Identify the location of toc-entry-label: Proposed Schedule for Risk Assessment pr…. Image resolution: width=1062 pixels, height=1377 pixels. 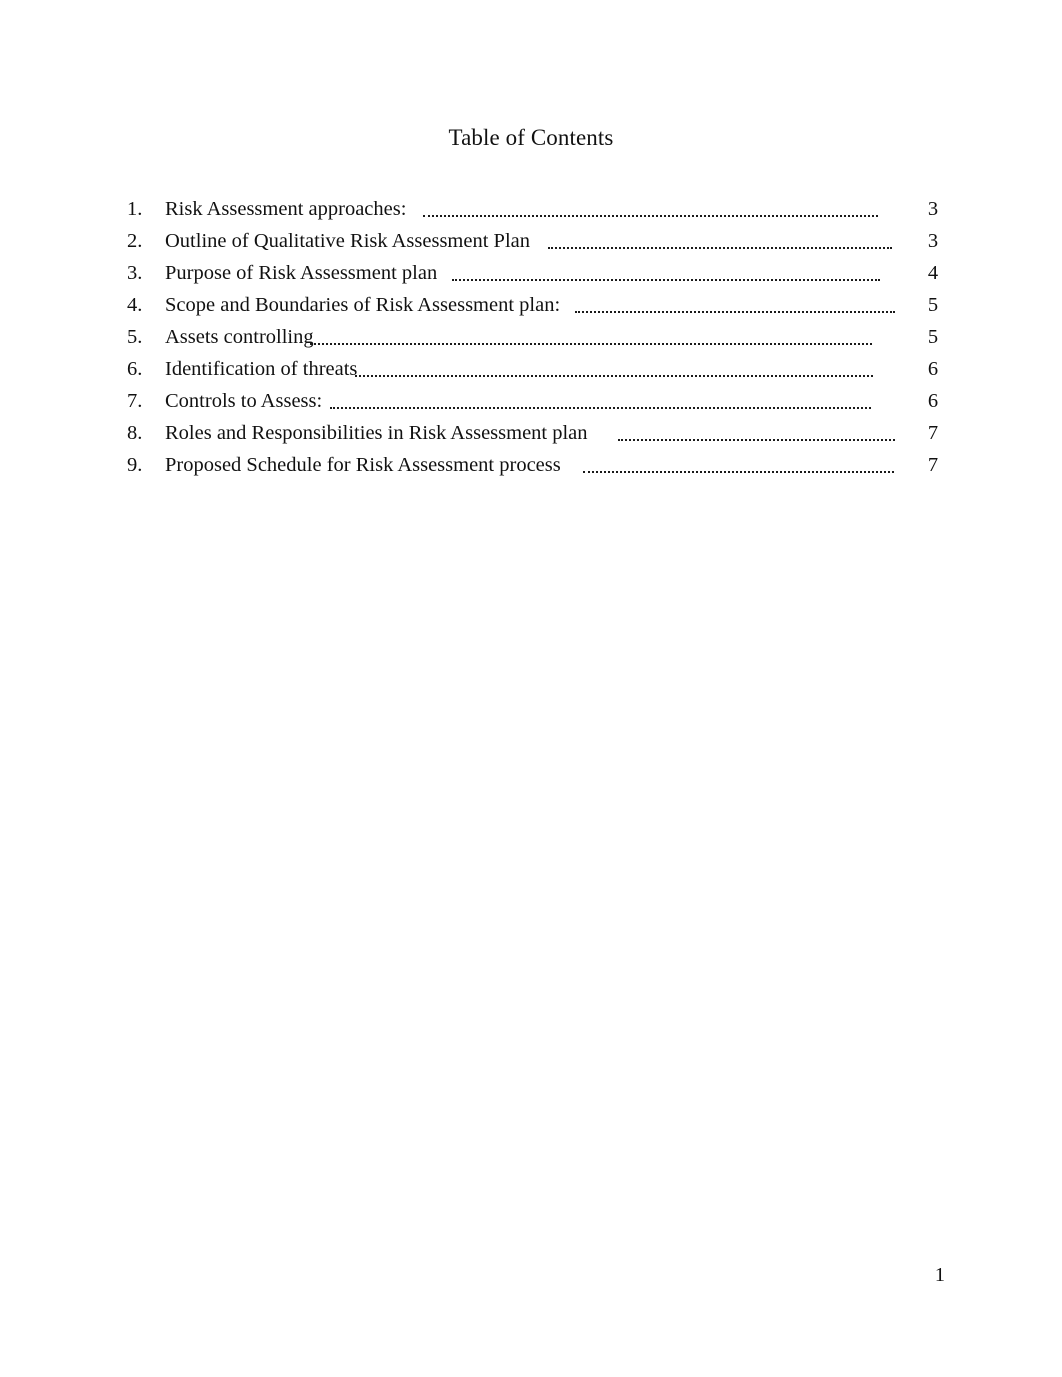
(363, 465).